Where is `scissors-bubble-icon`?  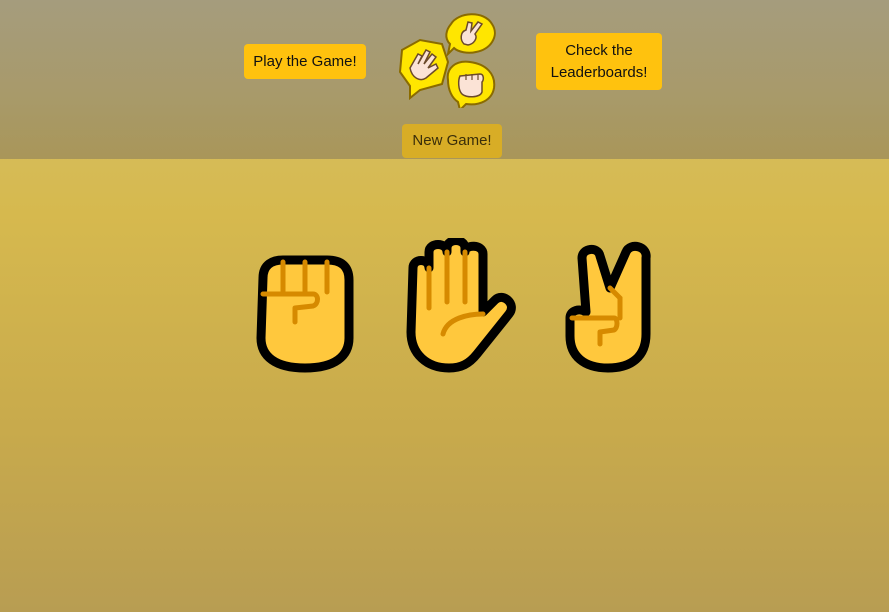
scissors-bubble-icon is located at coordinates (470, 35).